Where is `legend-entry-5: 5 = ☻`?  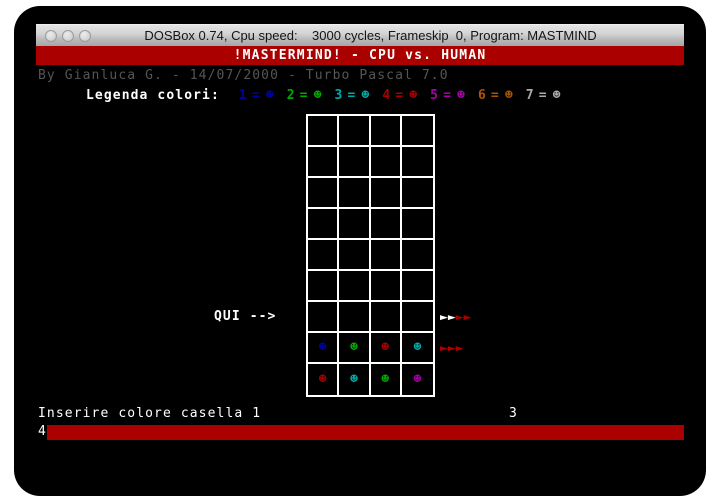
legend-entry-5: 5 = ☻ is located at coordinates (448, 95).